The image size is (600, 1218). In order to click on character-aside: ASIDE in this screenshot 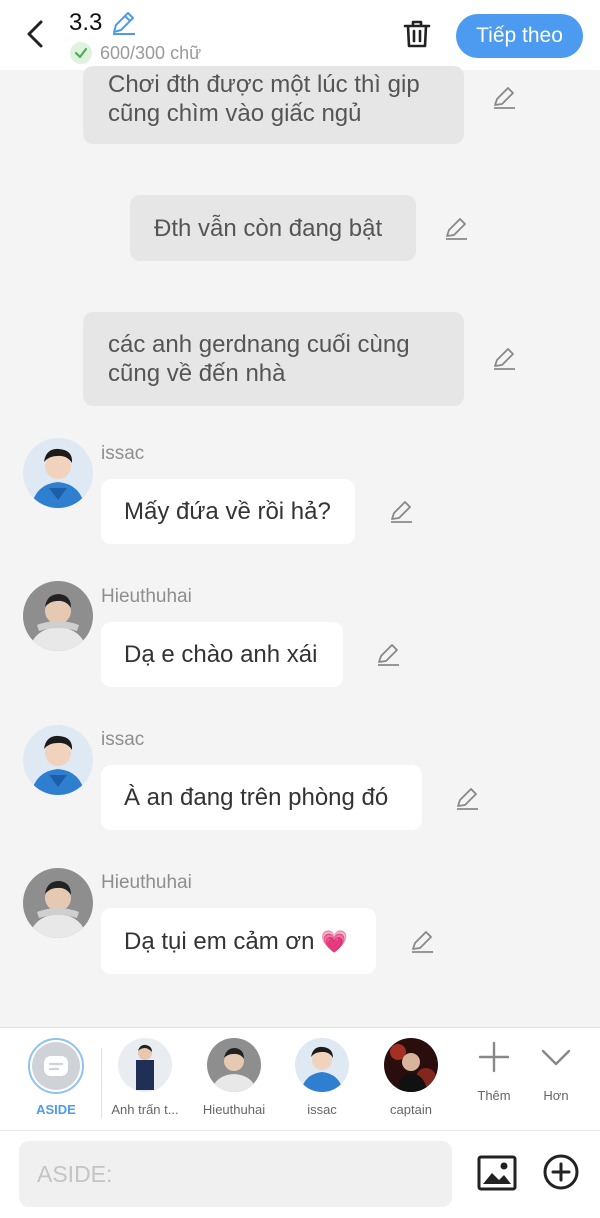, I will do `click(56, 1077)`.